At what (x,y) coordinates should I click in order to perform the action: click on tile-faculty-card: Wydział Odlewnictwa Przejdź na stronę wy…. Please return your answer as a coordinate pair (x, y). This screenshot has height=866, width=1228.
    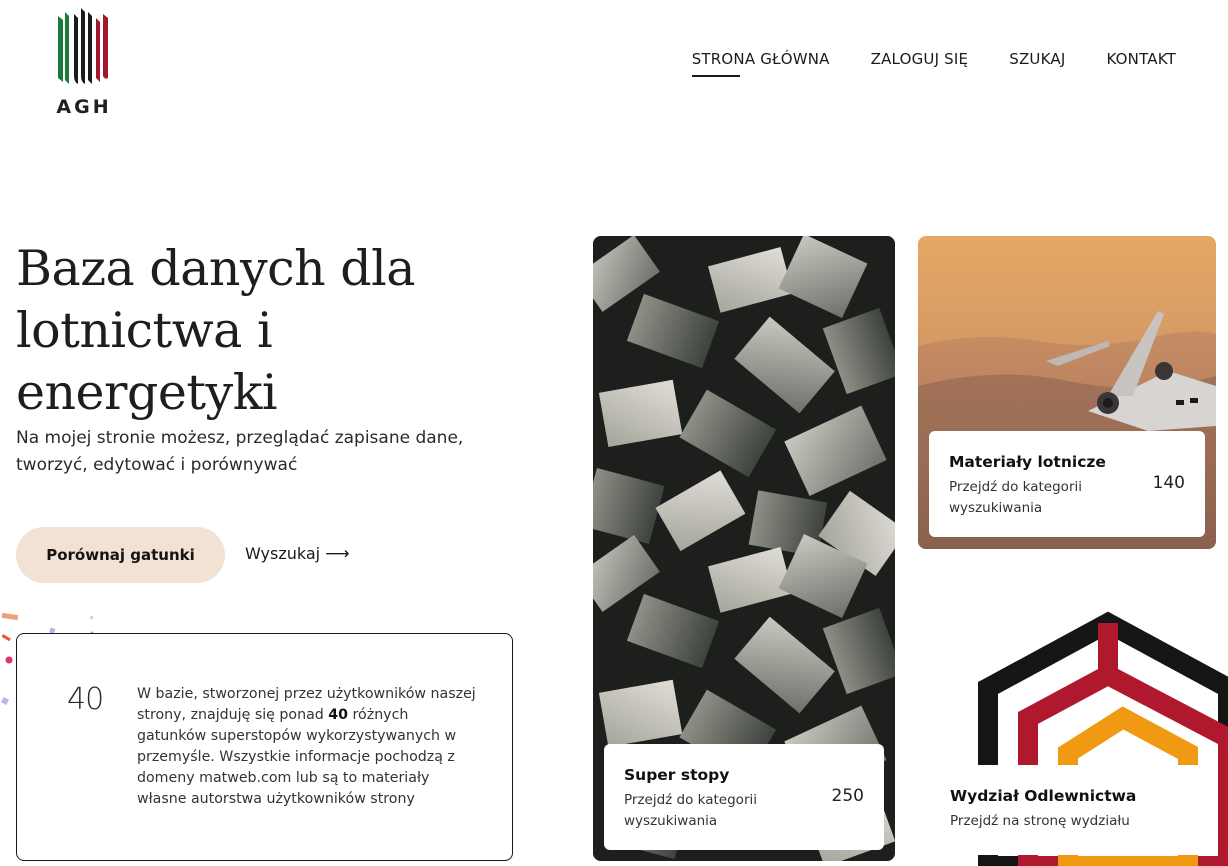
    Looking at the image, I should click on (1067, 810).